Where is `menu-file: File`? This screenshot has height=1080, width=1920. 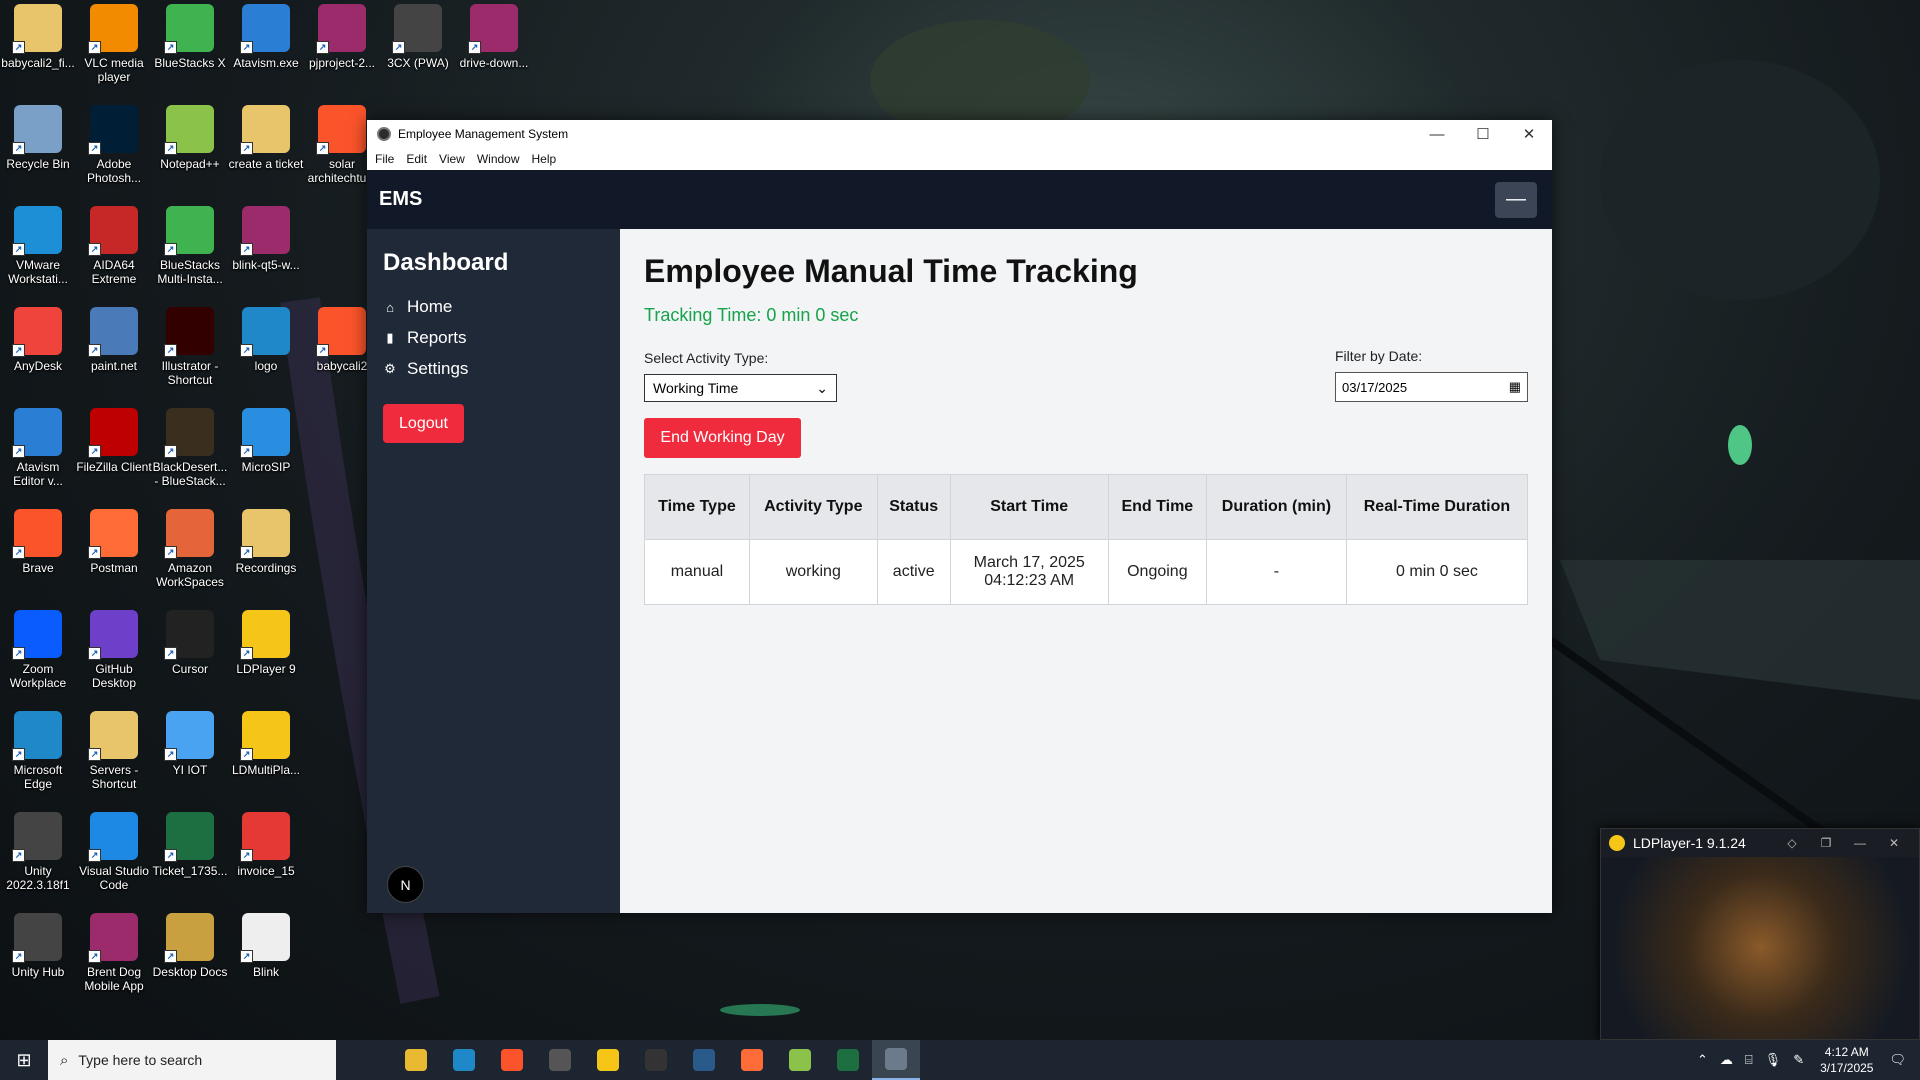 menu-file: File is located at coordinates (384, 159).